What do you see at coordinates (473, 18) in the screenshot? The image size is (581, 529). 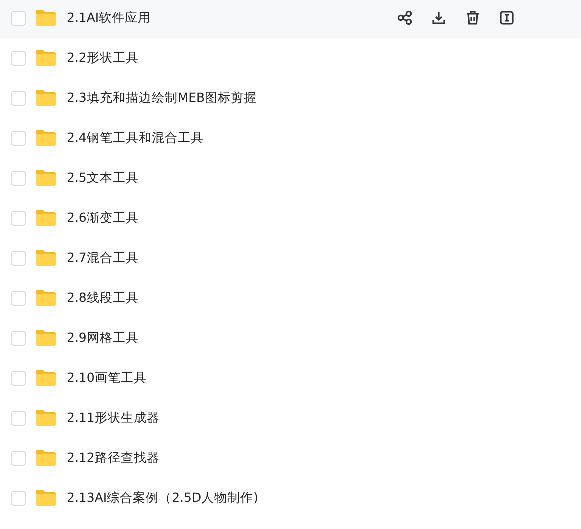 I see `delete-icon` at bounding box center [473, 18].